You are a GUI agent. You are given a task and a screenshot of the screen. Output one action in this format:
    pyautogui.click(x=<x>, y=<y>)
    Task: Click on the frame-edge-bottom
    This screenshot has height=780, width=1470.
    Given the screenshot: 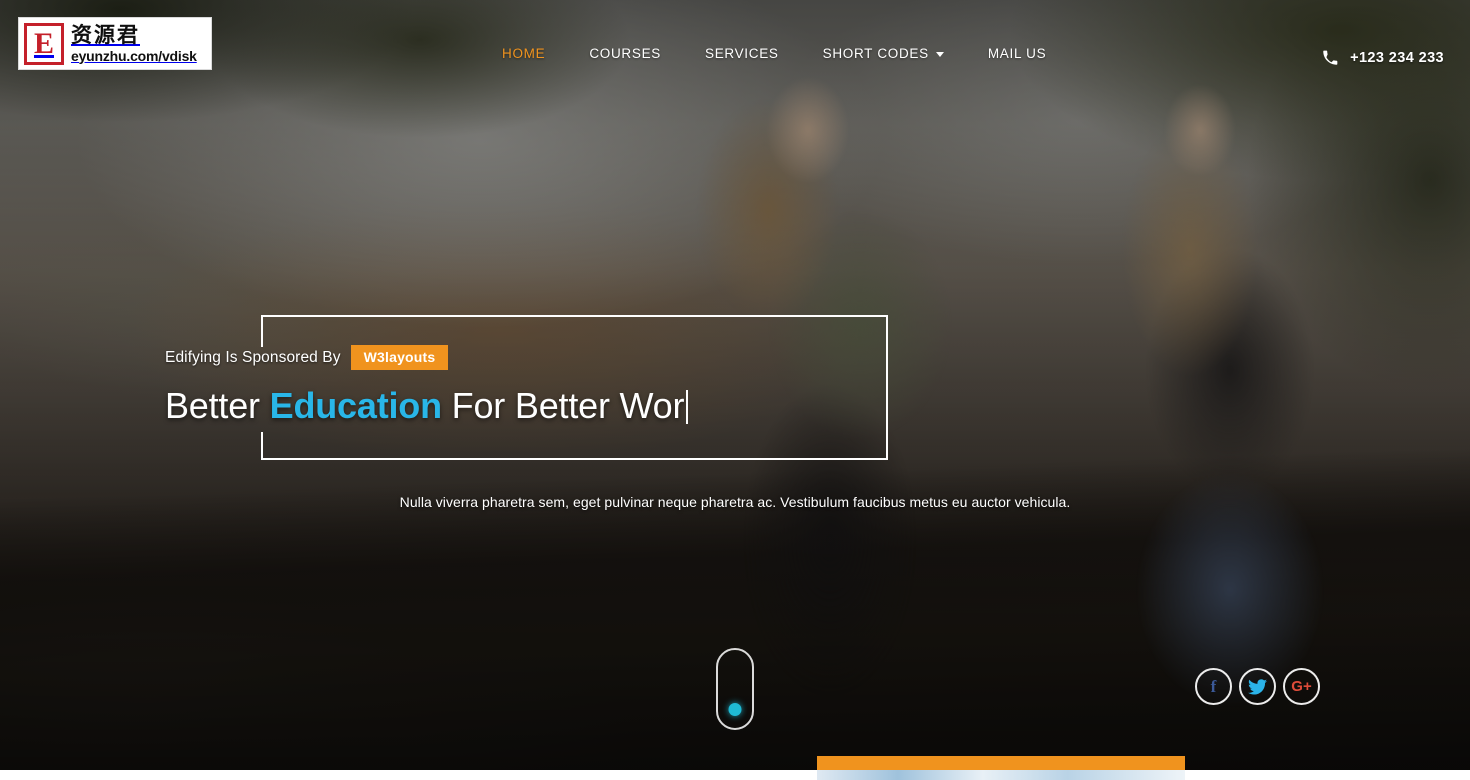 What is the action you would take?
    pyautogui.click(x=574, y=459)
    